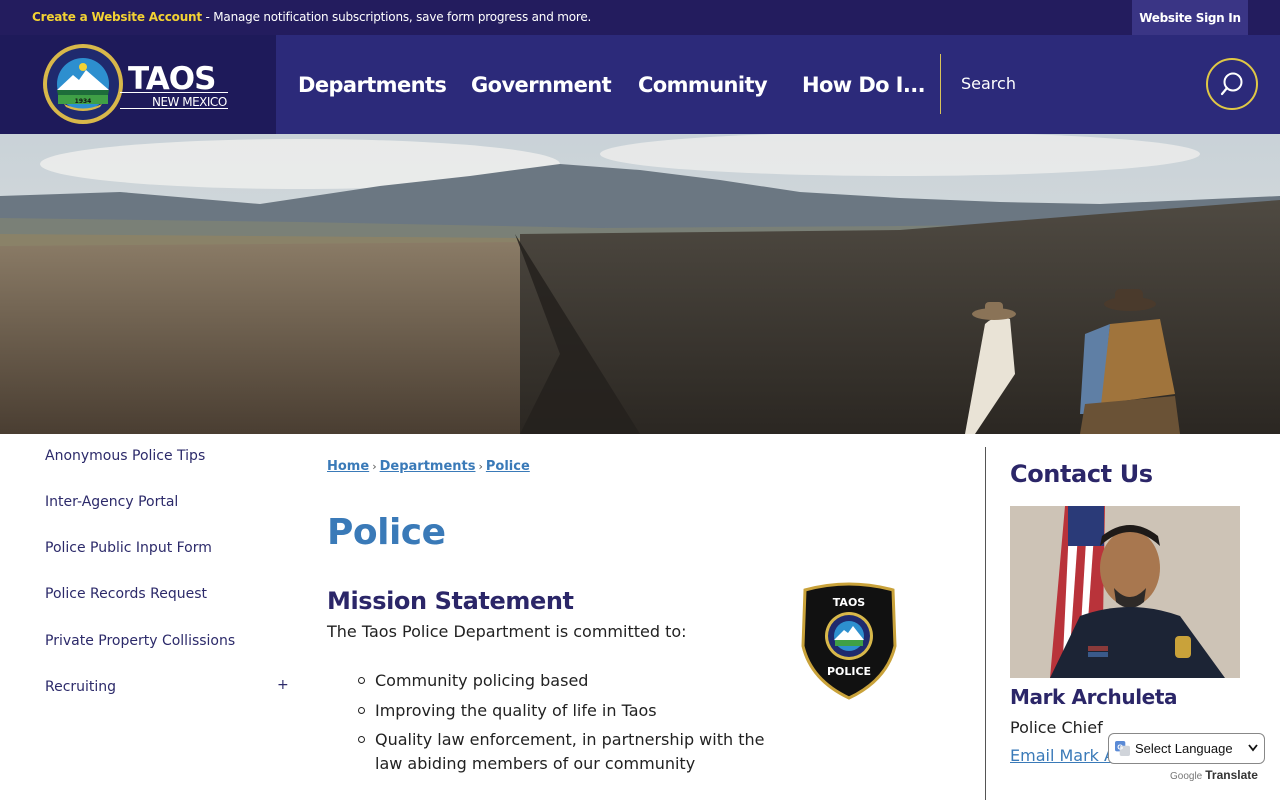 The image size is (1280, 800). Describe the element at coordinates (117, 17) in the screenshot. I see `create-account-link: Create a Website Account` at that location.